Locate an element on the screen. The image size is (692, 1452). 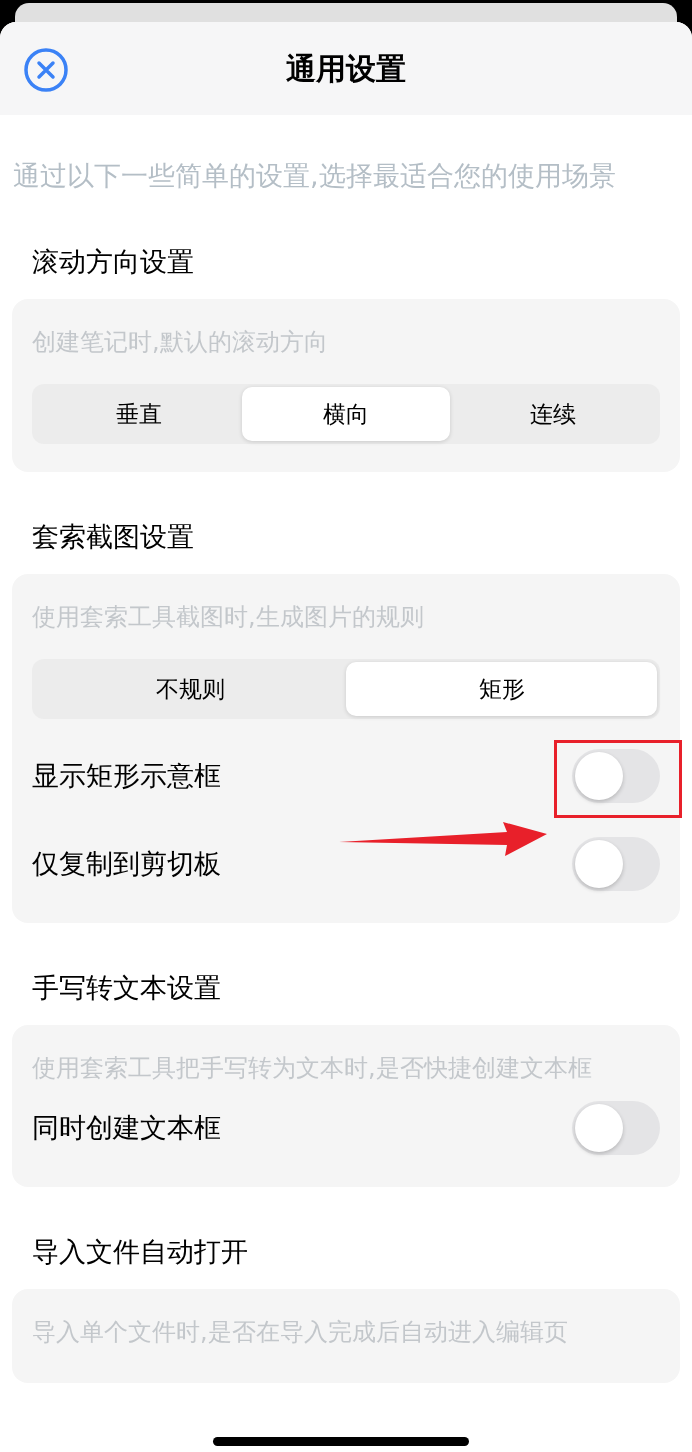
header-title: 通用设置 is located at coordinates (346, 69).